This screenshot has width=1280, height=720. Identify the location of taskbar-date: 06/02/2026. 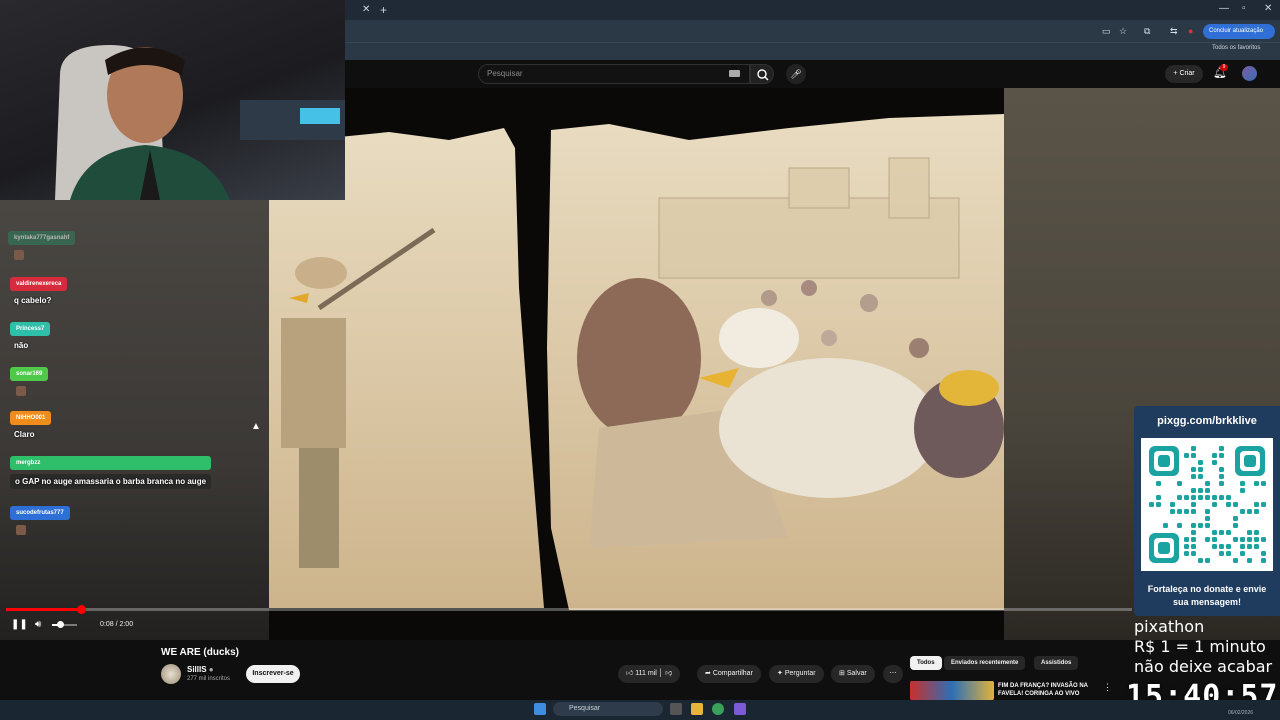
(1241, 713).